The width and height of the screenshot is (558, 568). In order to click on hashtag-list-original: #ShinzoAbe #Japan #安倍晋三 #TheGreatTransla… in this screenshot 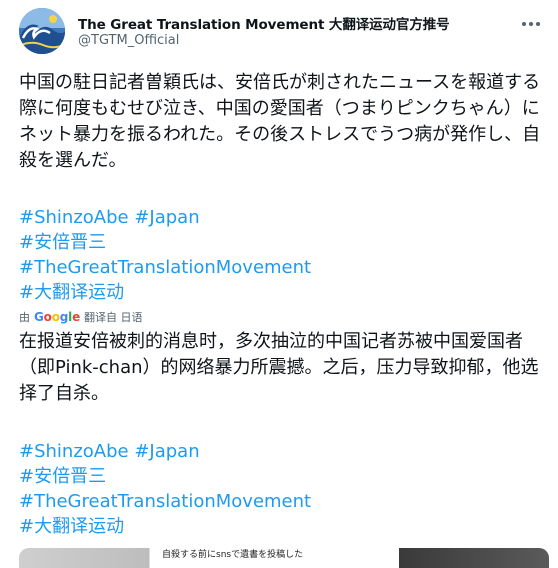, I will do `click(165, 255)`.